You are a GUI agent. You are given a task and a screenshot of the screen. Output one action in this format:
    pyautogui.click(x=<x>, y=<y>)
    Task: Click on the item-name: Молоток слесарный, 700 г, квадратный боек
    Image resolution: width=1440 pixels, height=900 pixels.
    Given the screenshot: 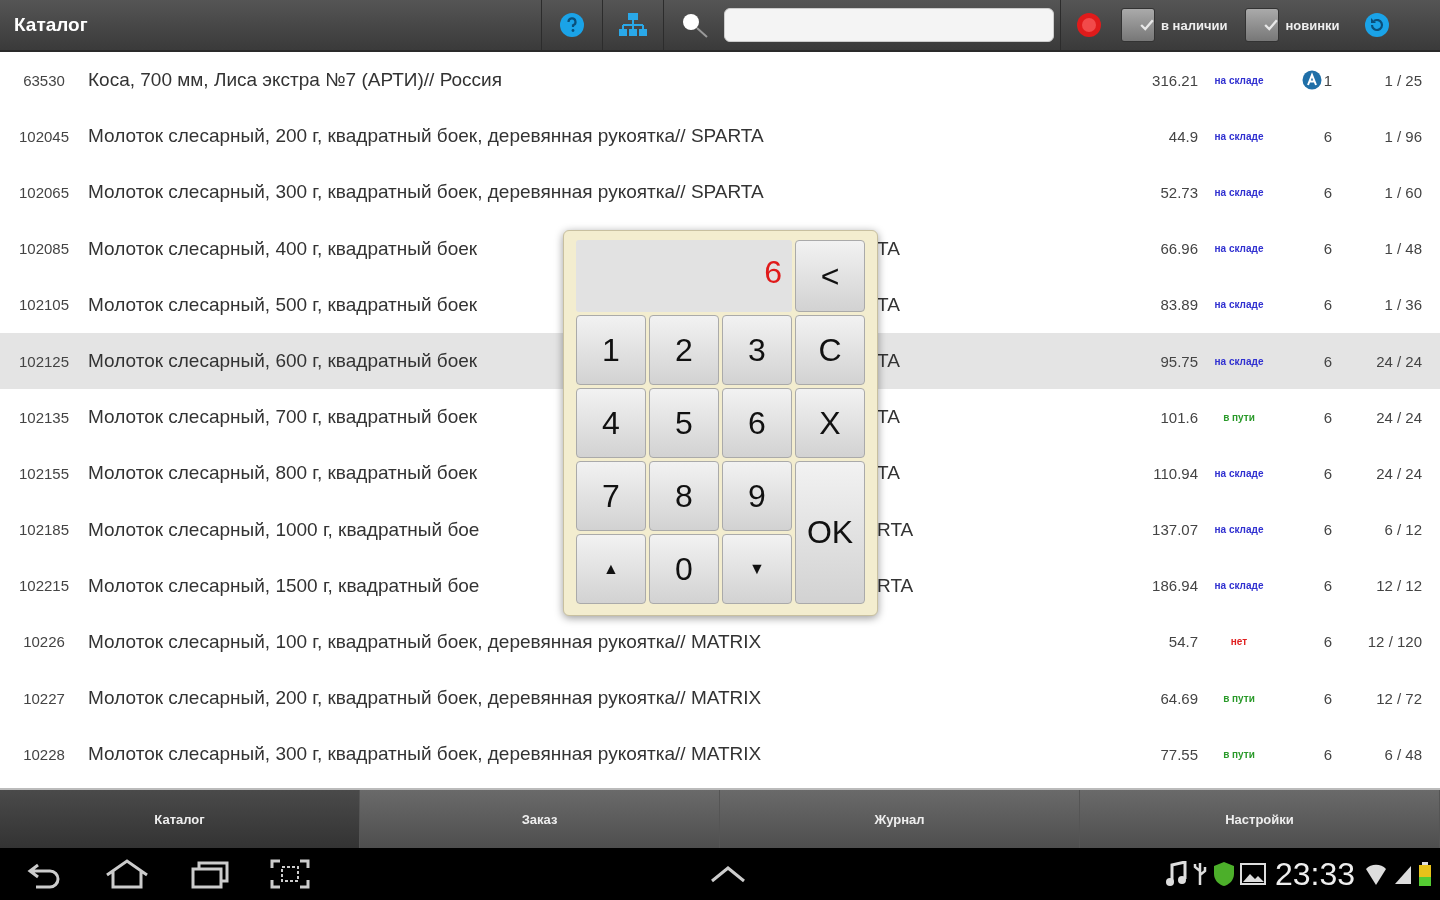 What is the action you would take?
    pyautogui.click(x=283, y=417)
    